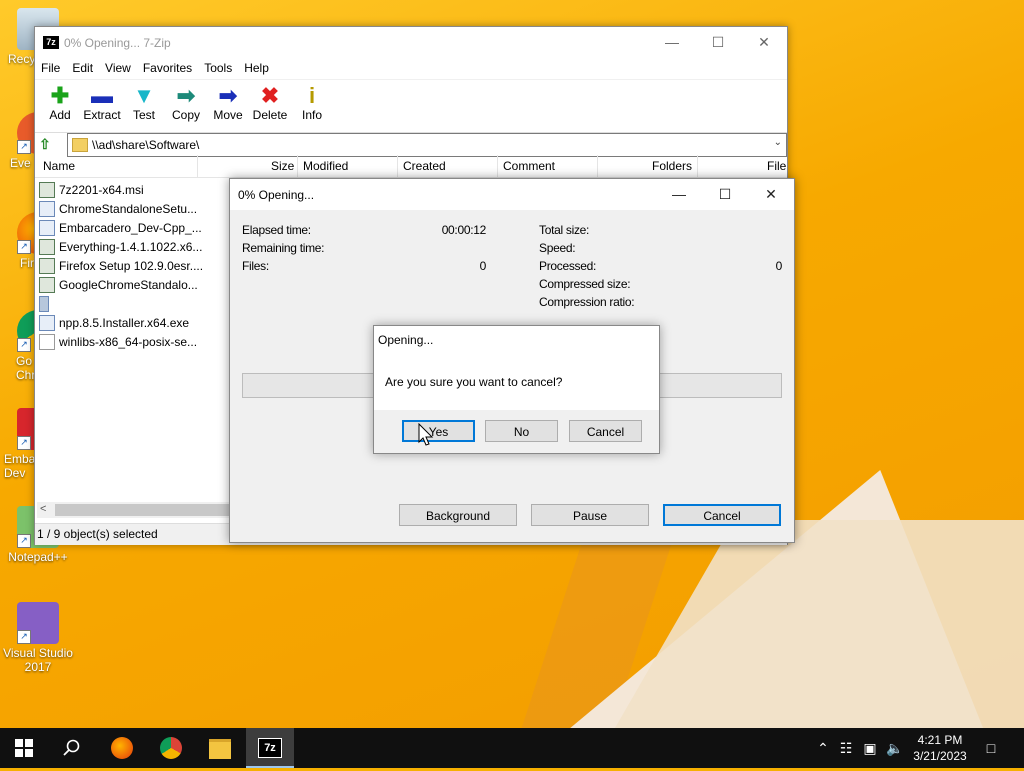 The height and width of the screenshot is (771, 1024). Describe the element at coordinates (312, 105) in the screenshot. I see `info-button: i Info` at that location.